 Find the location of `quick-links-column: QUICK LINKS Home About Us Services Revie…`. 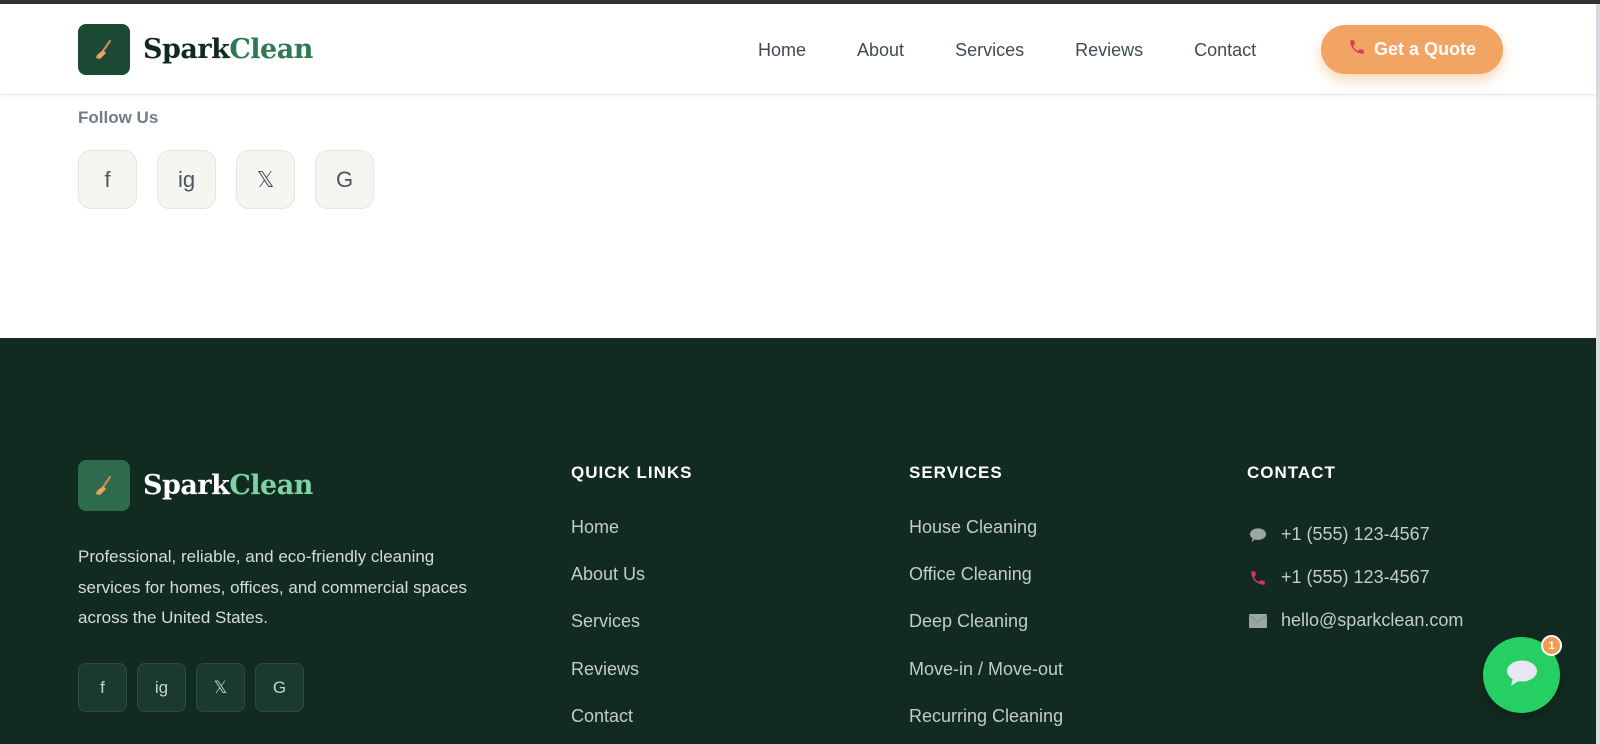

quick-links-column: QUICK LINKS Home About Us Services Revie… is located at coordinates (632, 603).